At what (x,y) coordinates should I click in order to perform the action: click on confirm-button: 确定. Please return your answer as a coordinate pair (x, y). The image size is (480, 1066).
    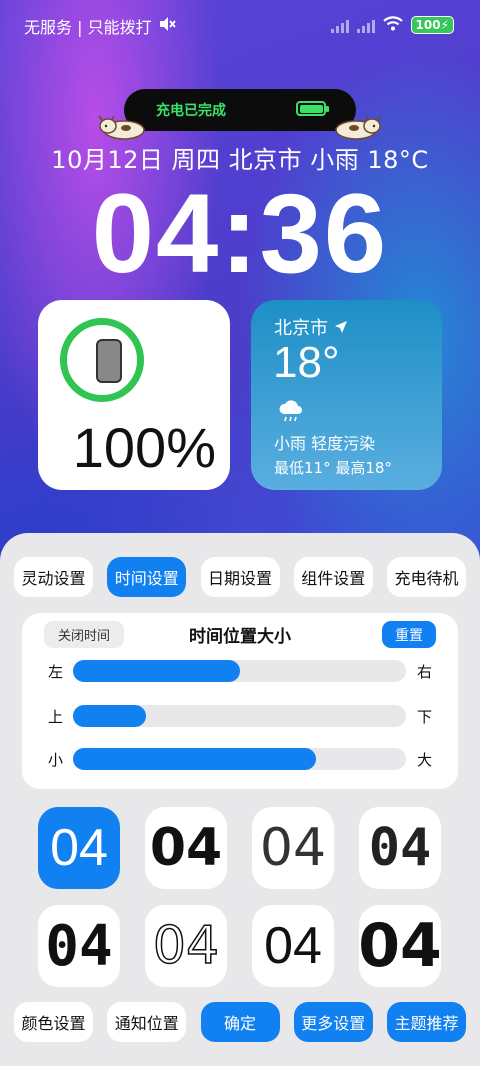
    Looking at the image, I should click on (240, 1022).